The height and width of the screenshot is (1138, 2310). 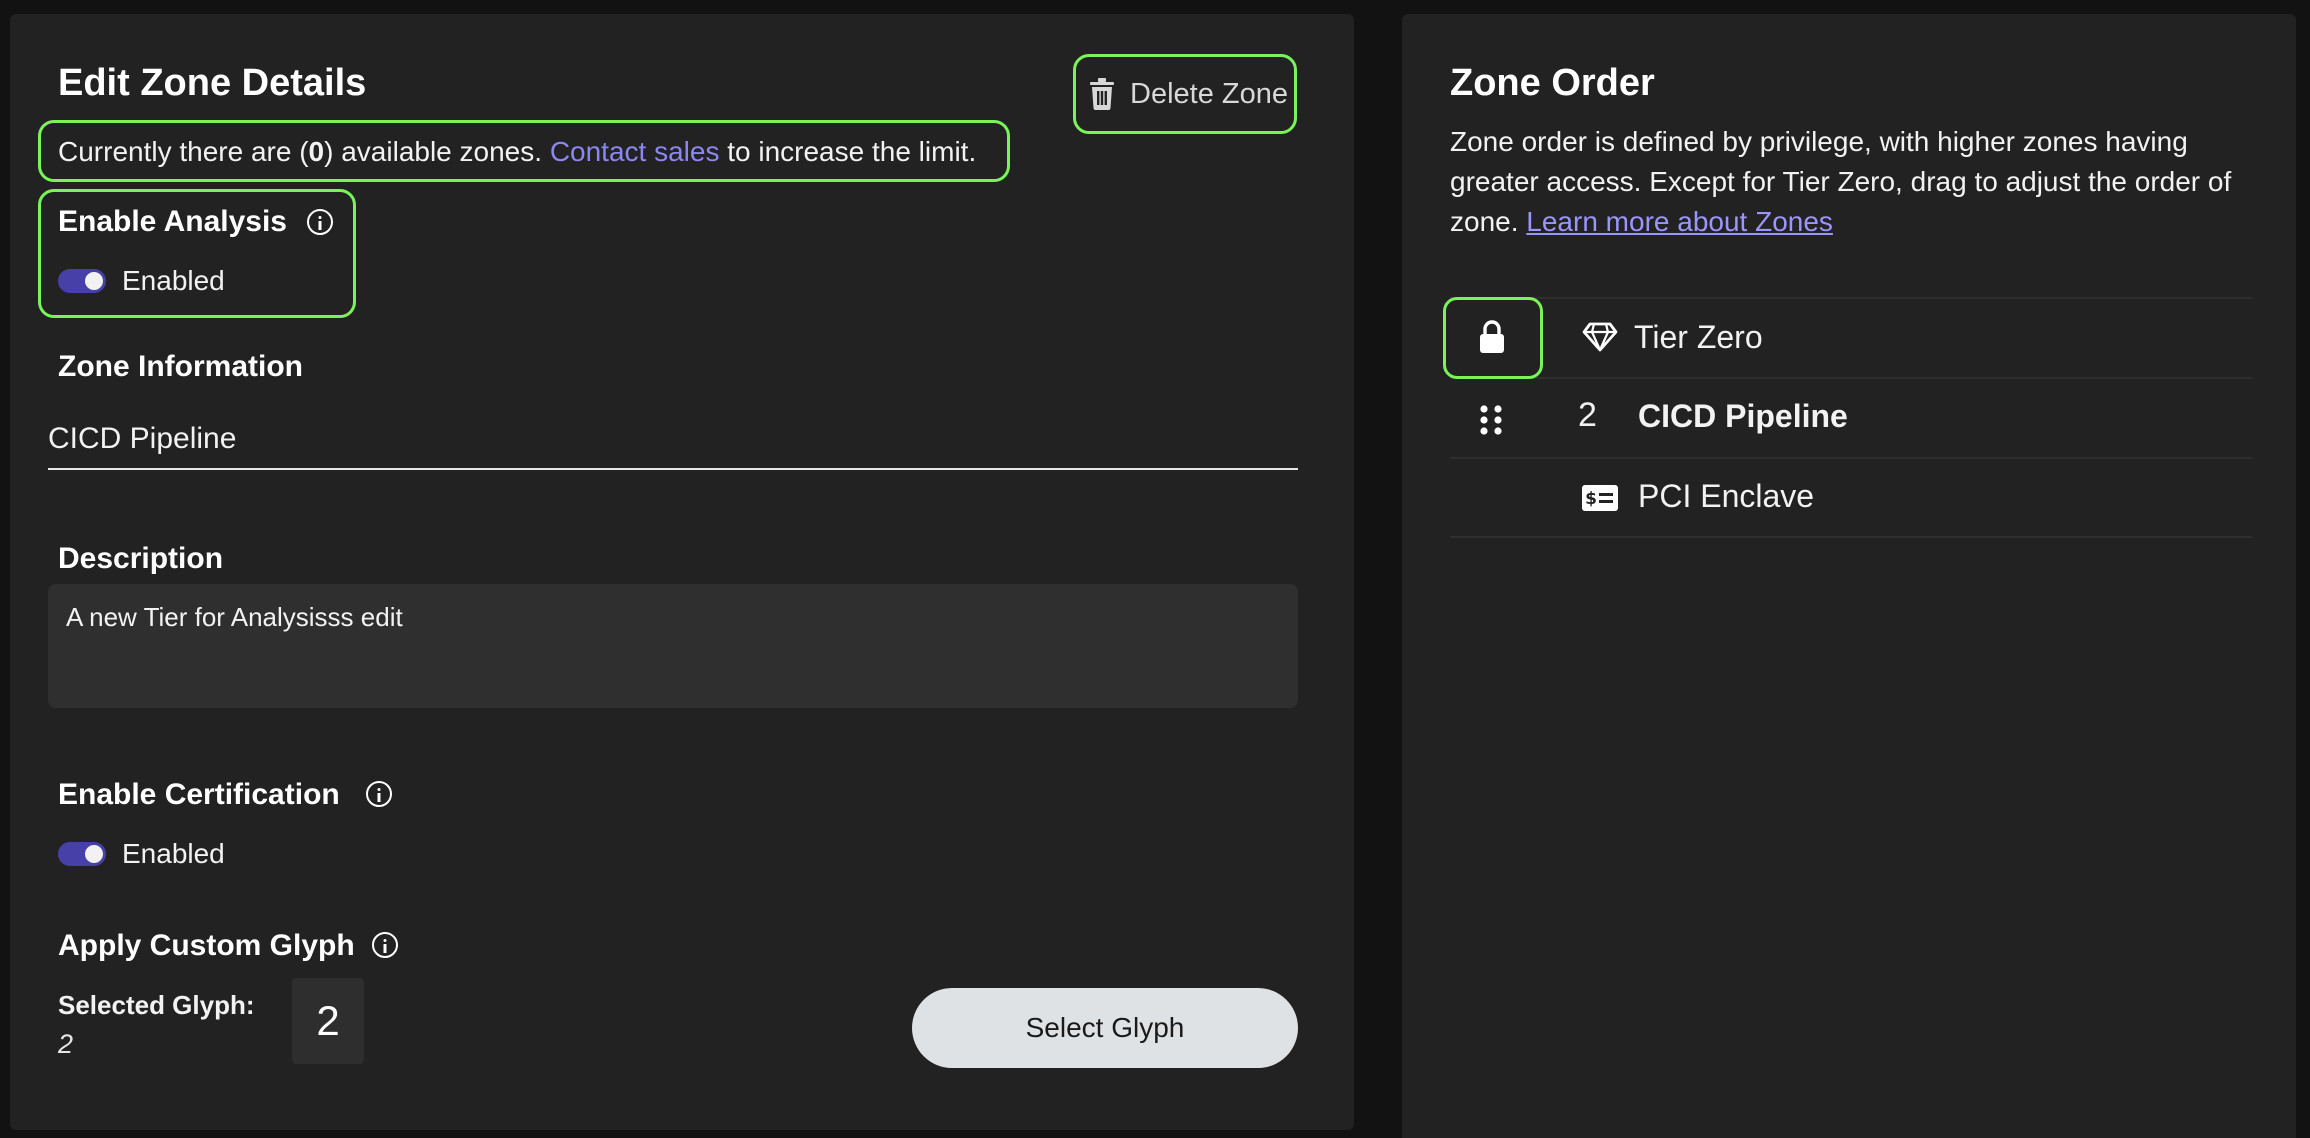 I want to click on zone-row-pci-enclave, so click(x=1851, y=497).